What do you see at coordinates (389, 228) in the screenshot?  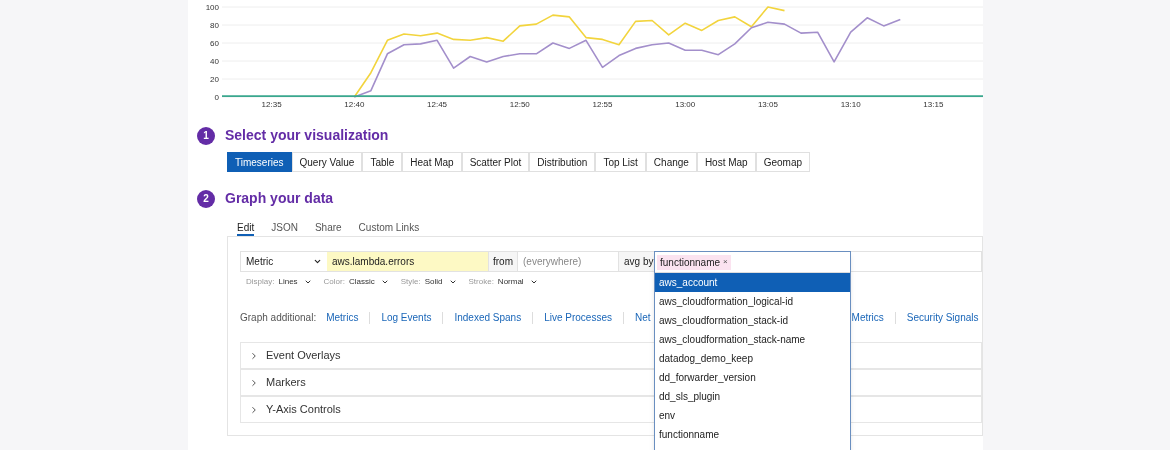 I see `editor-tab: Custom Links` at bounding box center [389, 228].